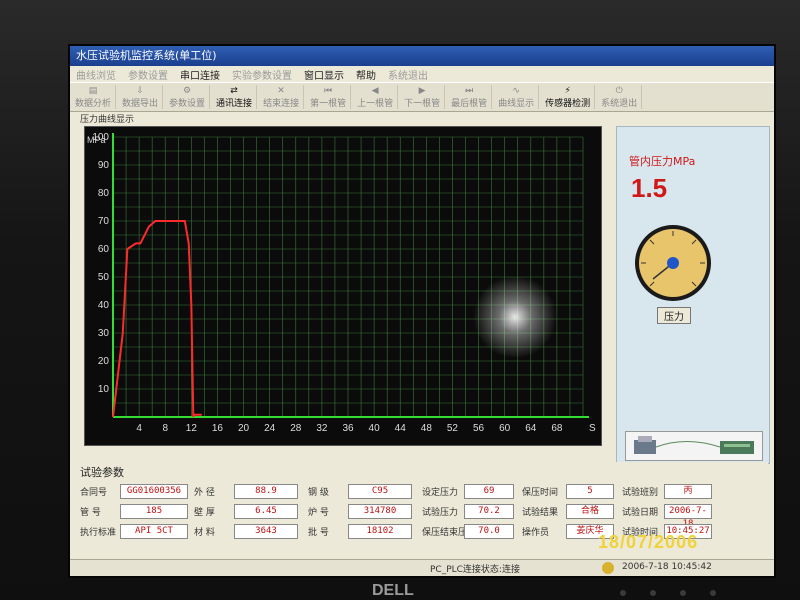 This screenshot has width=800, height=600. What do you see at coordinates (235, 97) in the screenshot?
I see `toolbar-button: ⇄ 通讯连接` at bounding box center [235, 97].